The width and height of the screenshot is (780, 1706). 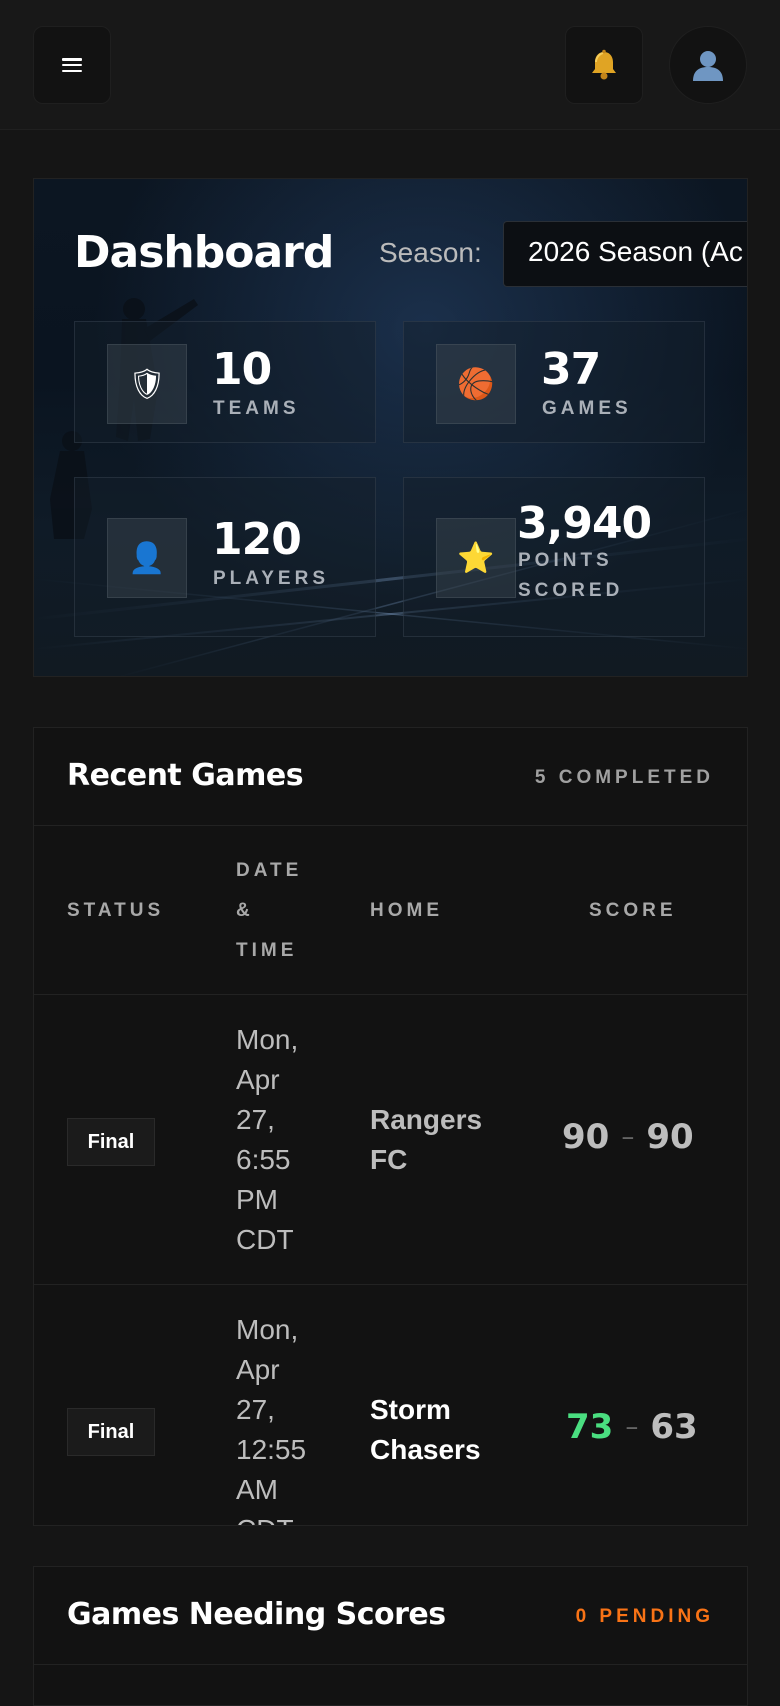 What do you see at coordinates (425, 1449) in the screenshot?
I see `team-name-line: Chasers` at bounding box center [425, 1449].